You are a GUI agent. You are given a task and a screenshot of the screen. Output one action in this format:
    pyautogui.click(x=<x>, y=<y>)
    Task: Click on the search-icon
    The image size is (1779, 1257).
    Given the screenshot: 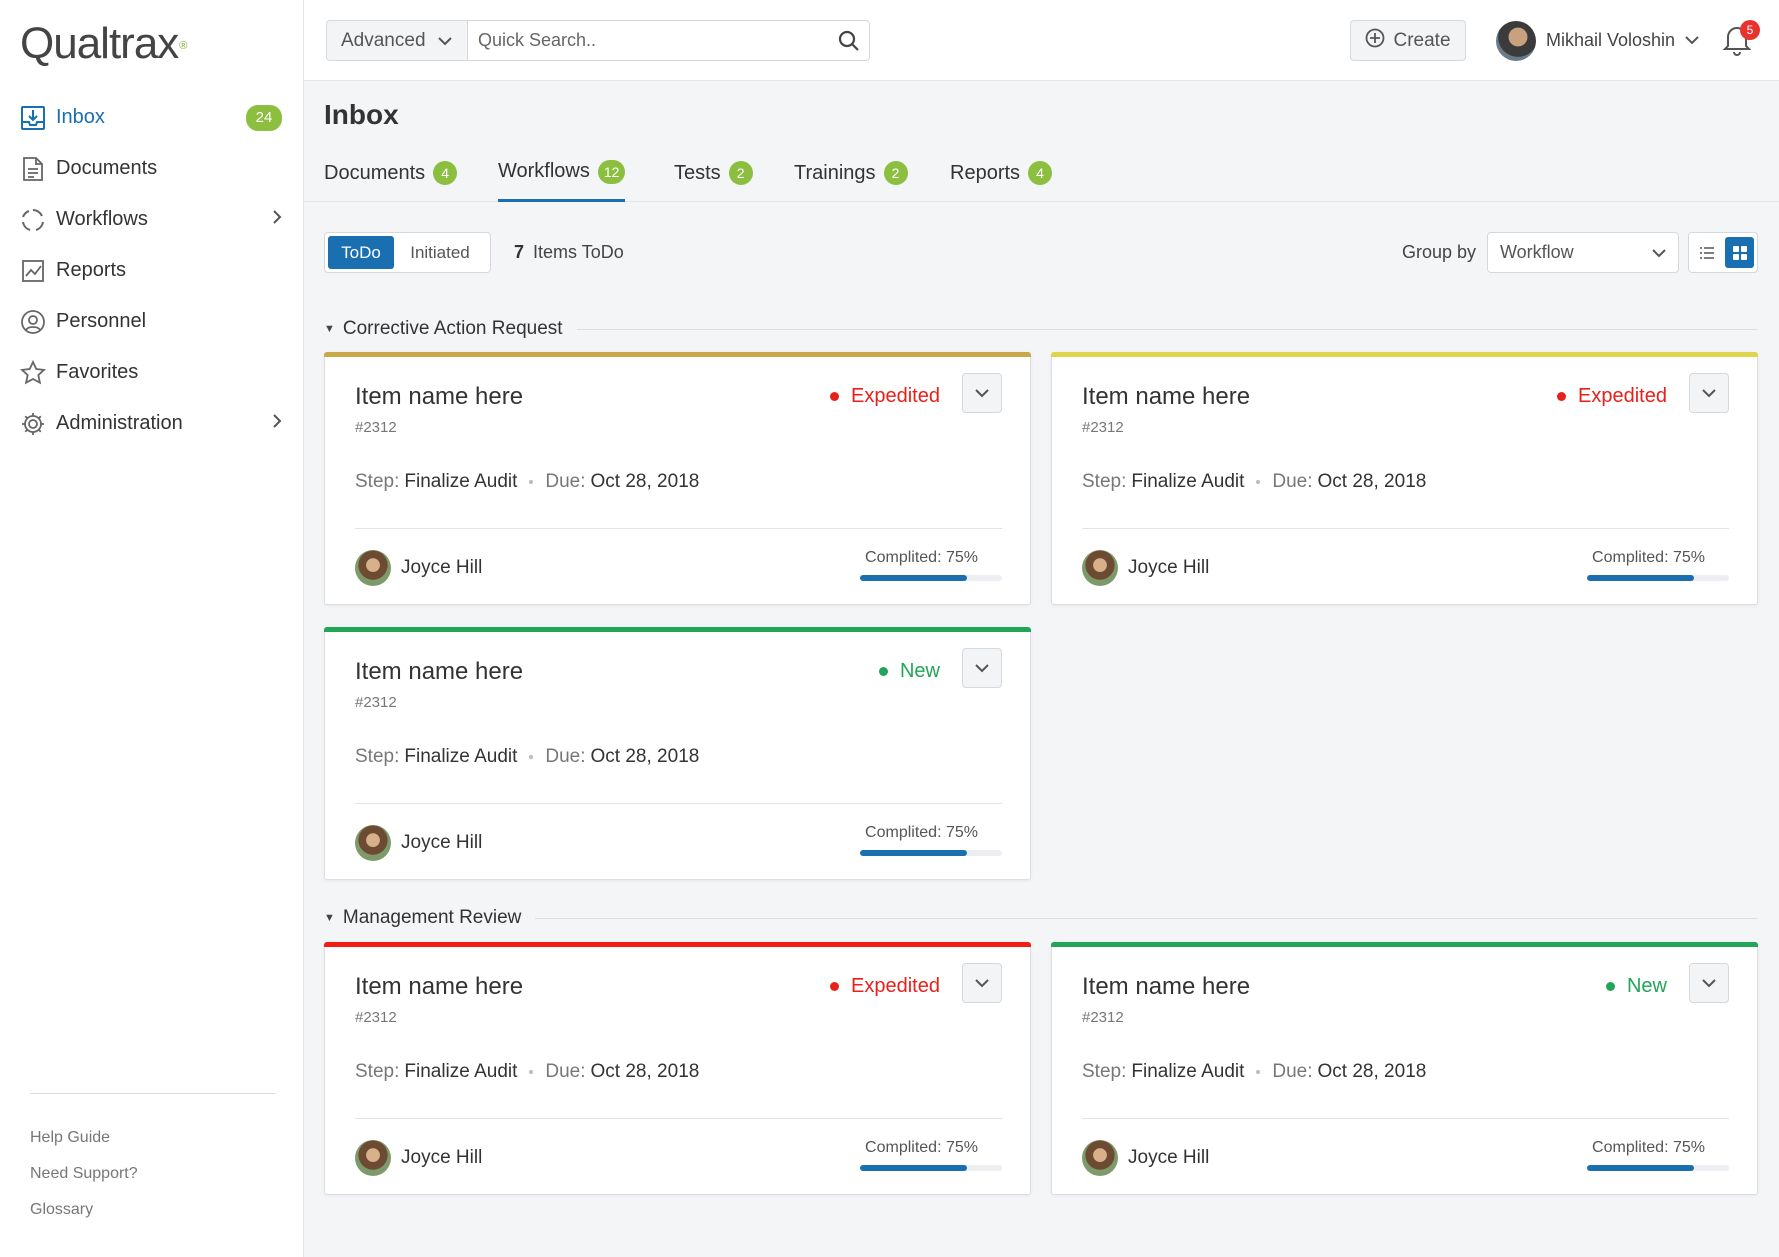 What is the action you would take?
    pyautogui.click(x=849, y=40)
    